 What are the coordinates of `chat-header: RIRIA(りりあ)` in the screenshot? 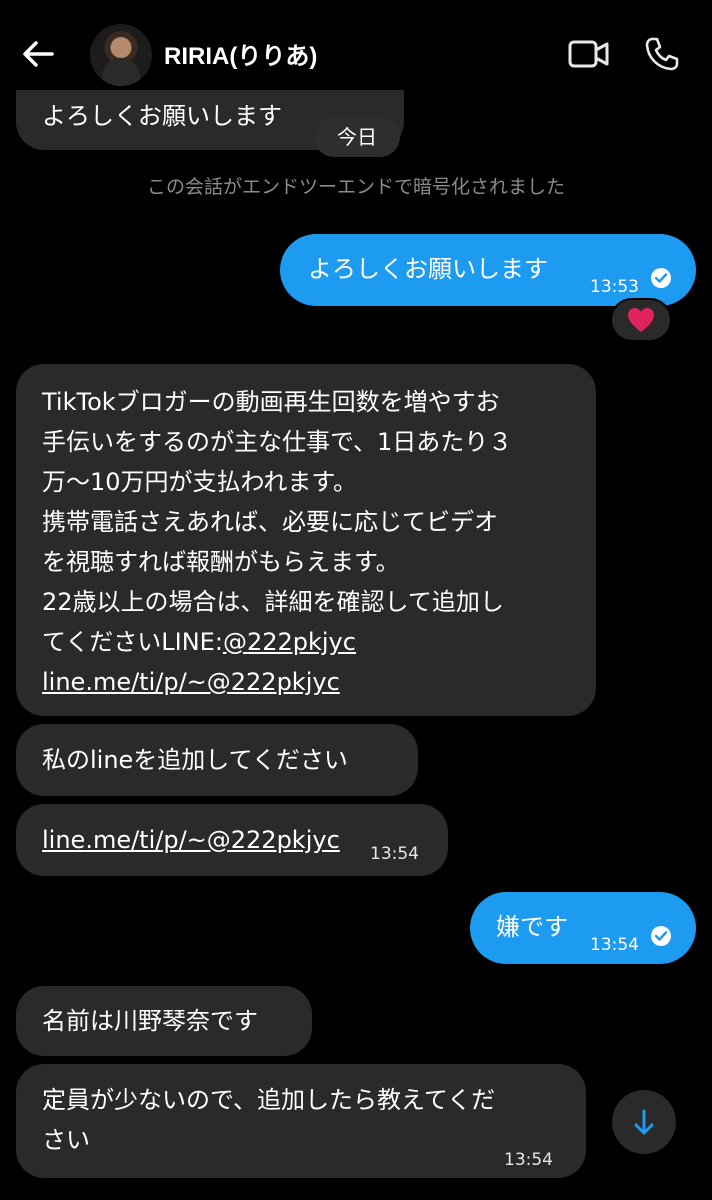 It's located at (356, 45).